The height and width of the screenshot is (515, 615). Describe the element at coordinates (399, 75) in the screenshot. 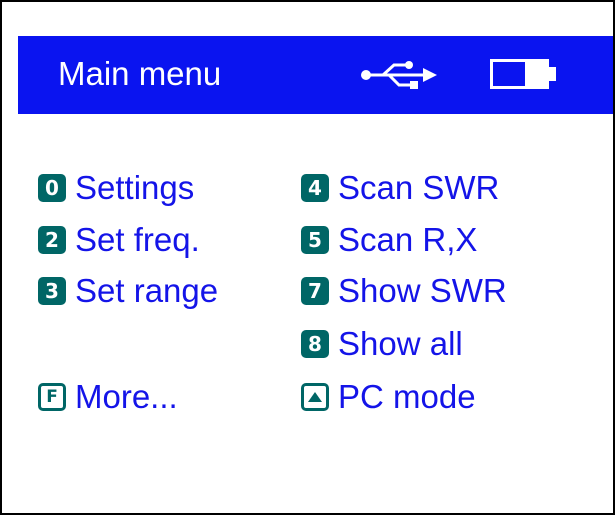

I see `usb-icon` at that location.